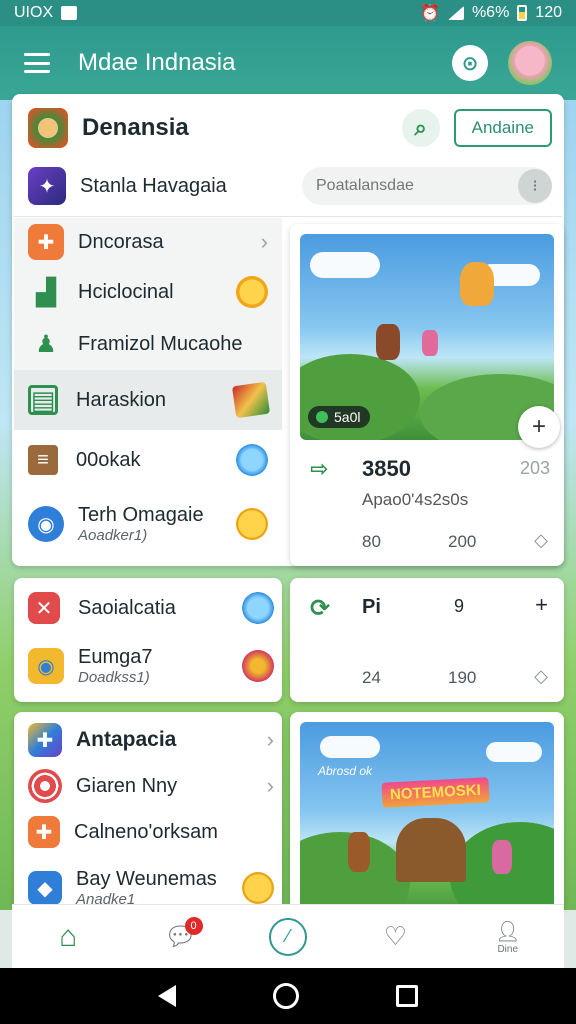 Image resolution: width=576 pixels, height=1024 pixels. I want to click on menu-item: ▟ Hciclocinal, so click(148, 292).